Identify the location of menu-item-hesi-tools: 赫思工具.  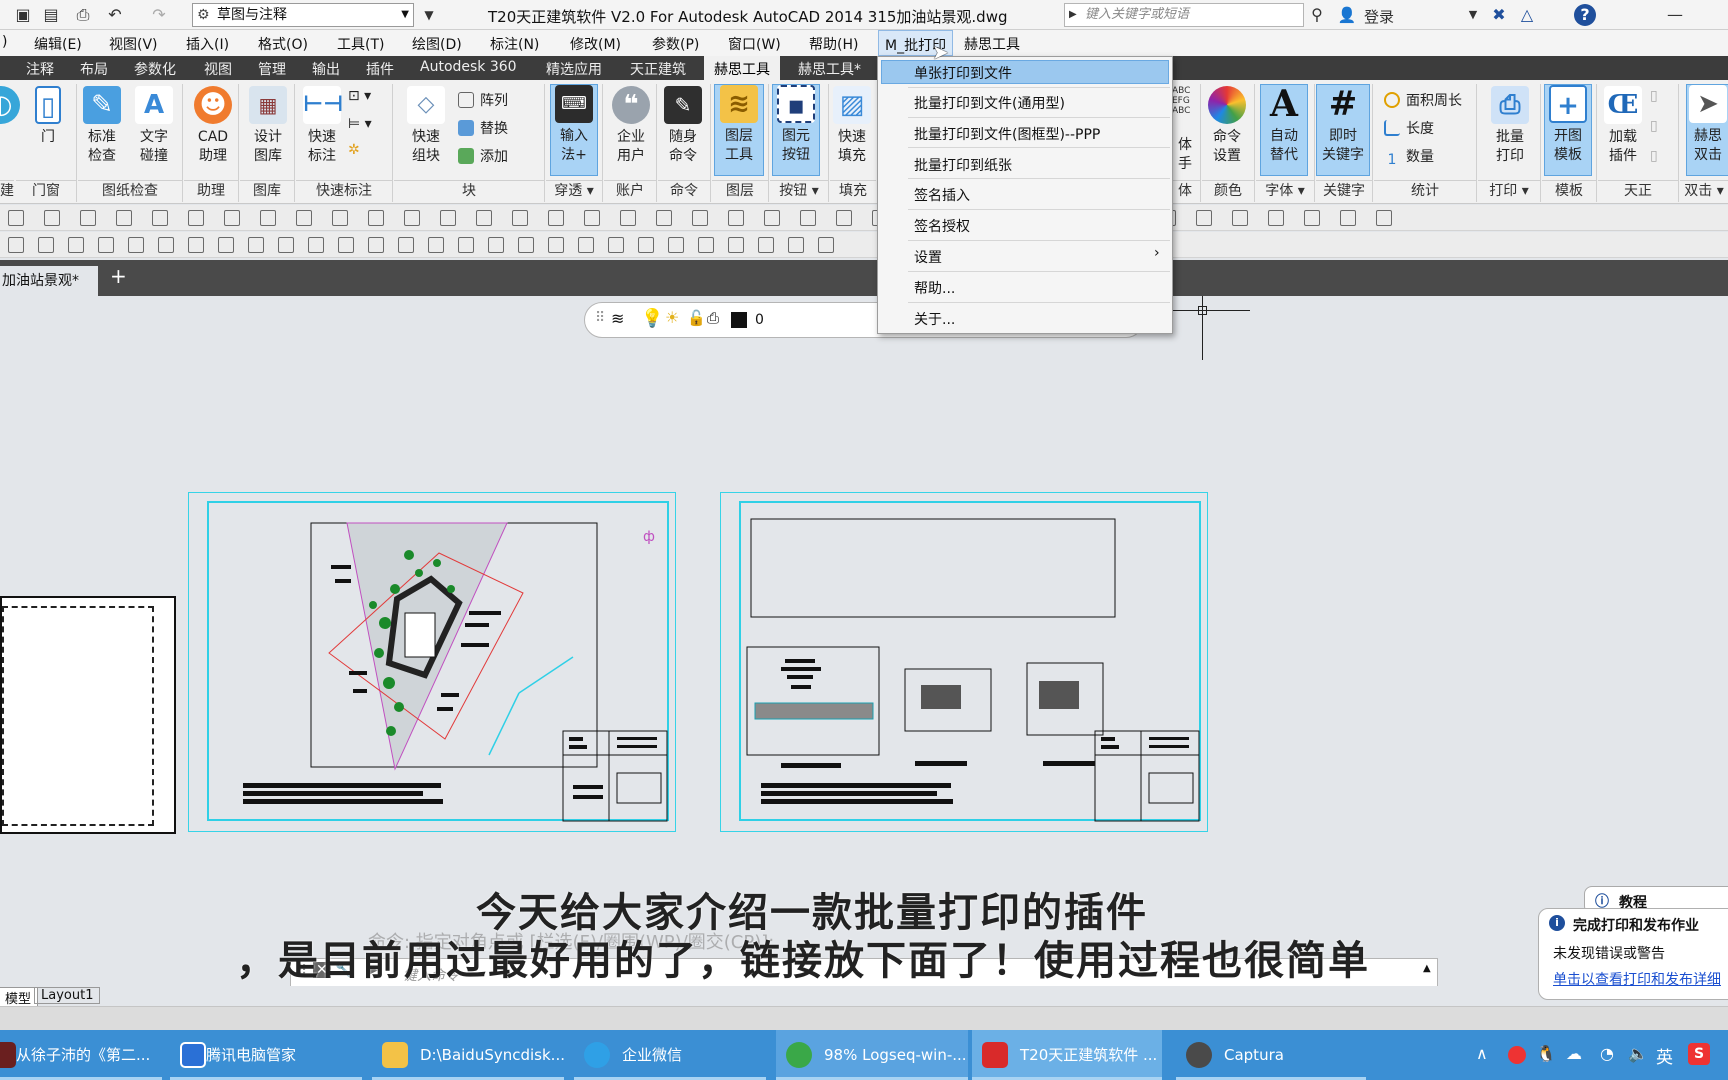
(992, 44).